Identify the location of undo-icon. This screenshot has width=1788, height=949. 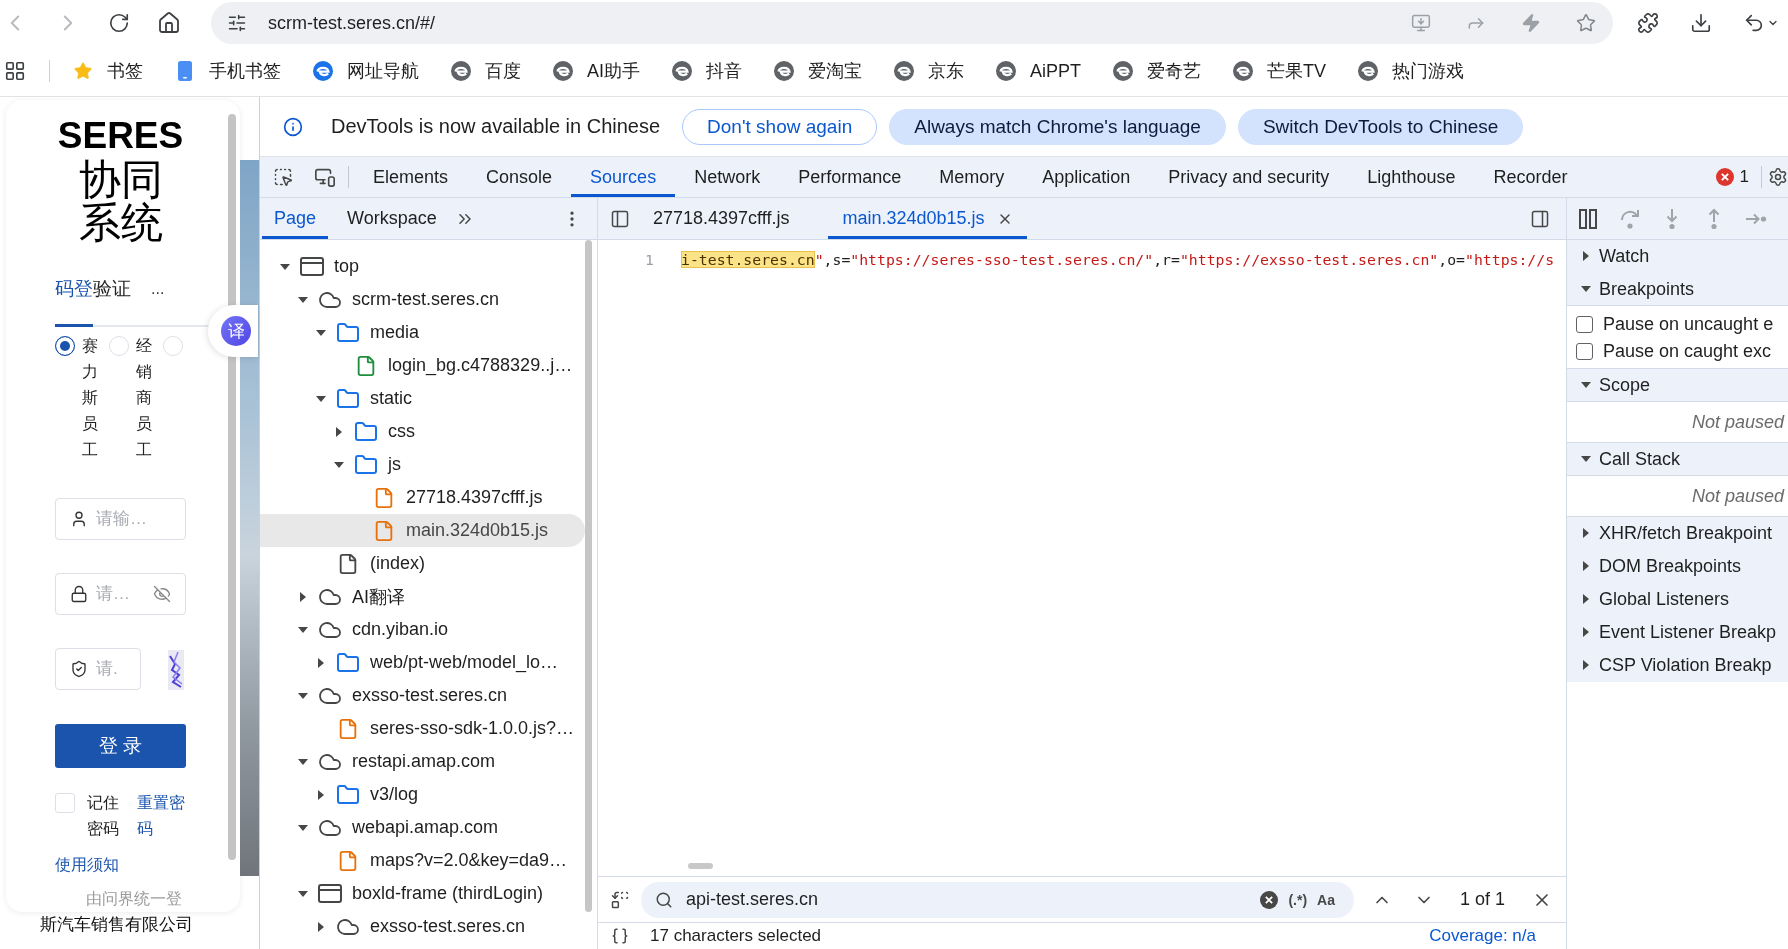
(1754, 23).